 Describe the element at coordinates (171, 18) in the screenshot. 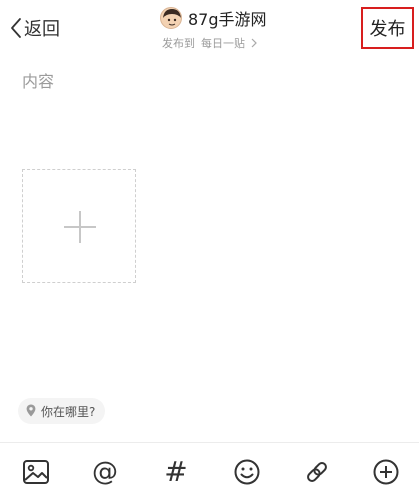

I see `avatar` at that location.